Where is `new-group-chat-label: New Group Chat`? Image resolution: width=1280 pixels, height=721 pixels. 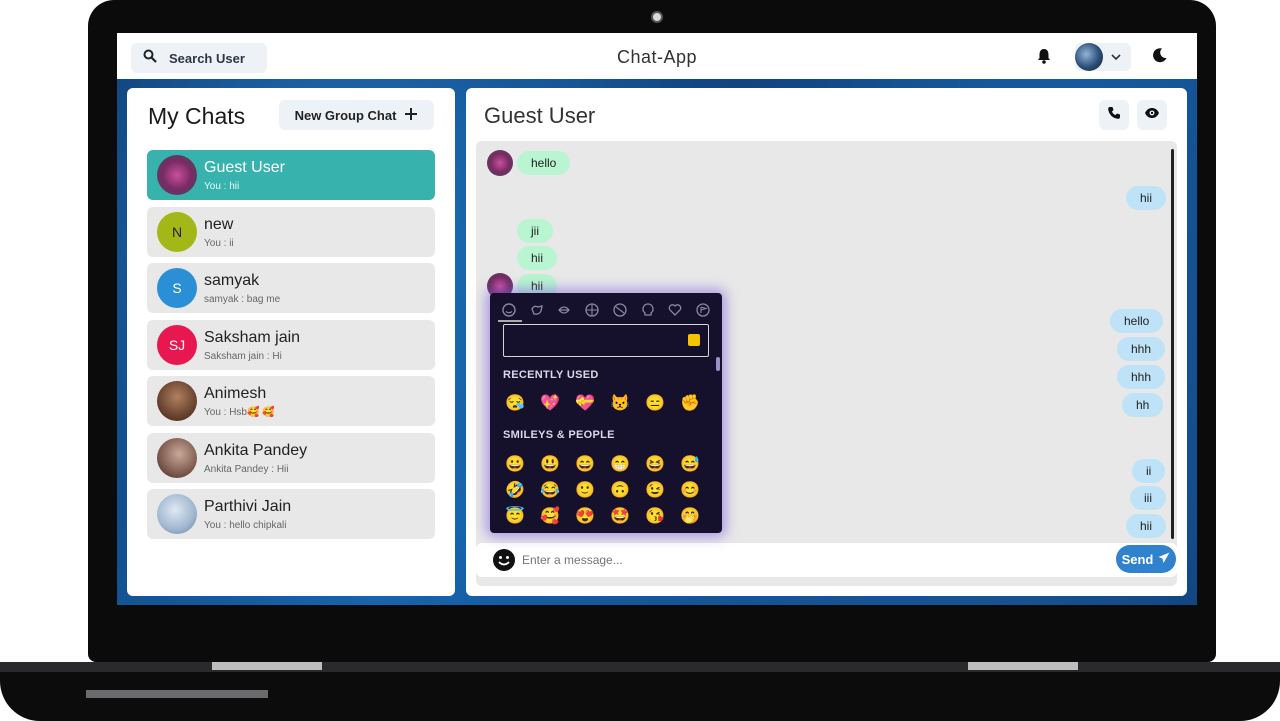 new-group-chat-label: New Group Chat is located at coordinates (345, 115).